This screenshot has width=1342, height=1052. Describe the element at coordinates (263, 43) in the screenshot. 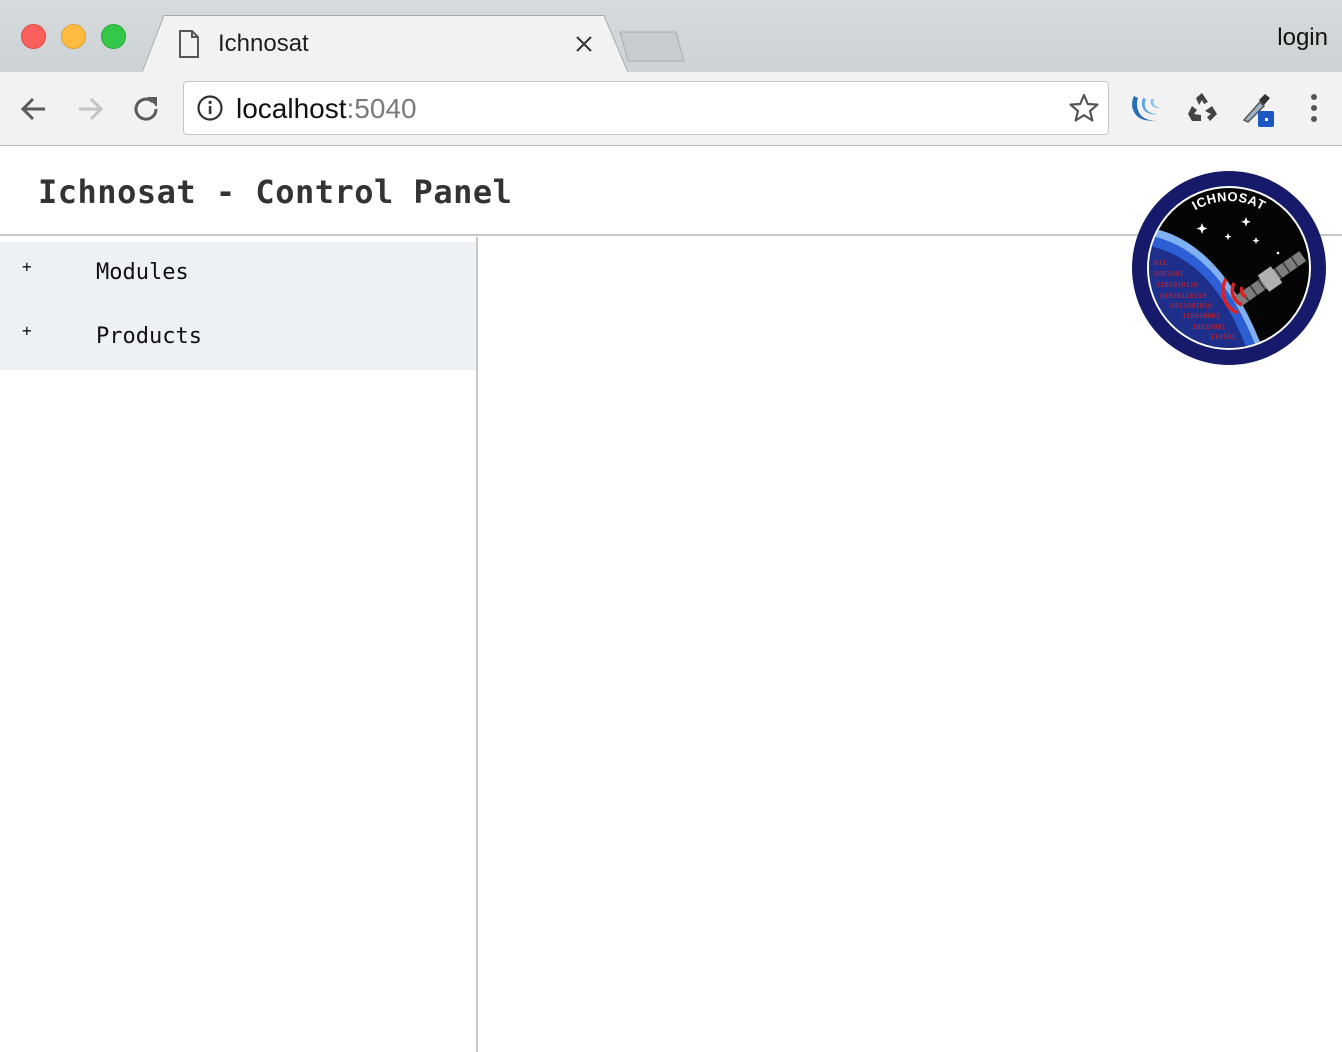

I see `tab-title: Ichnosat` at that location.